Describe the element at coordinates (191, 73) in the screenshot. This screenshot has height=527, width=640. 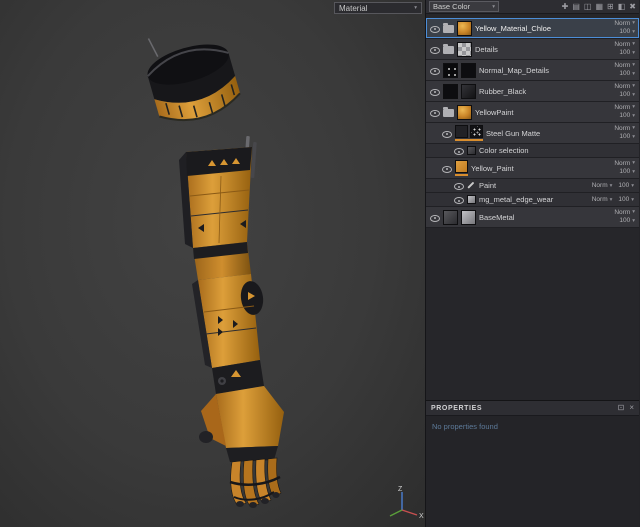
I see `shoulder-armor-piece` at that location.